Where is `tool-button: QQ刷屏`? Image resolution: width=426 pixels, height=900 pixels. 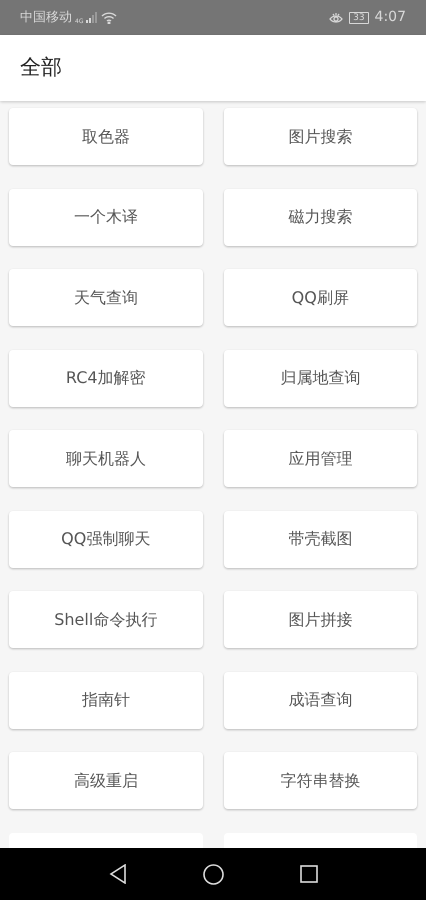 tool-button: QQ刷屏 is located at coordinates (320, 297).